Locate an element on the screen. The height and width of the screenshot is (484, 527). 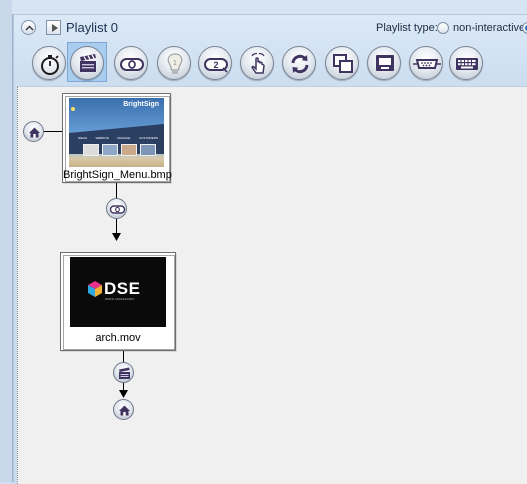
video-end-event-tool is located at coordinates (87, 63).